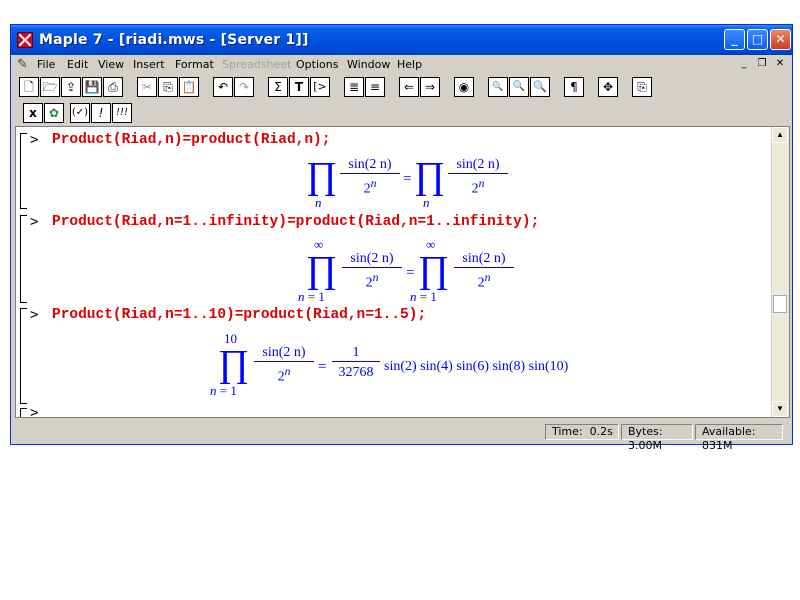 The height and width of the screenshot is (600, 800). I want to click on zoom-small-icon: 🔍, so click(498, 87).